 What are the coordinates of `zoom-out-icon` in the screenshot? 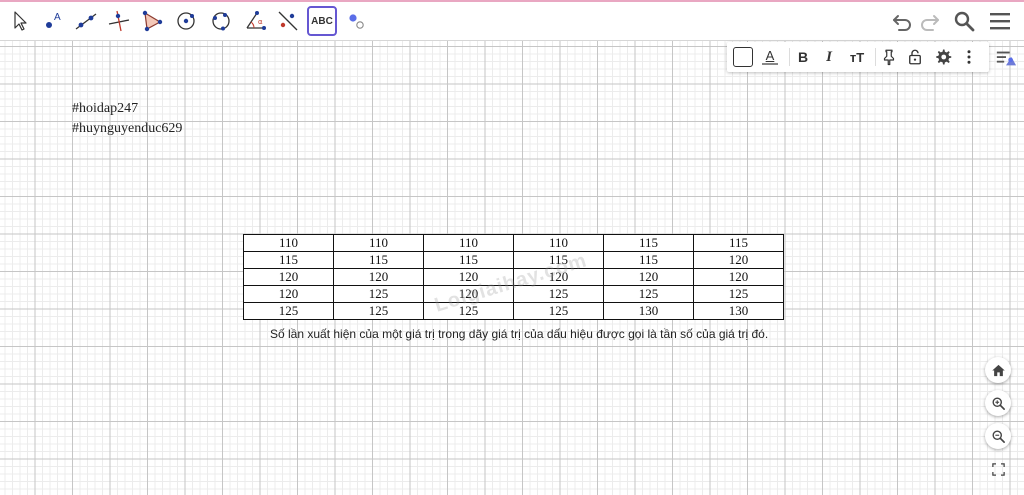 It's located at (998, 436).